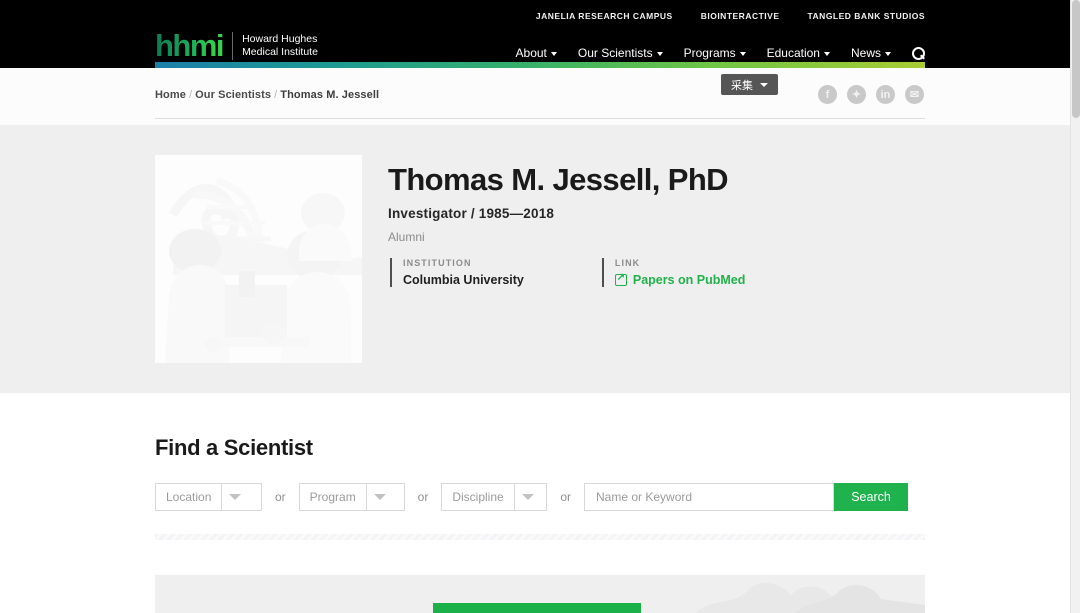  What do you see at coordinates (540, 118) in the screenshot?
I see `breadcrumb-divider` at bounding box center [540, 118].